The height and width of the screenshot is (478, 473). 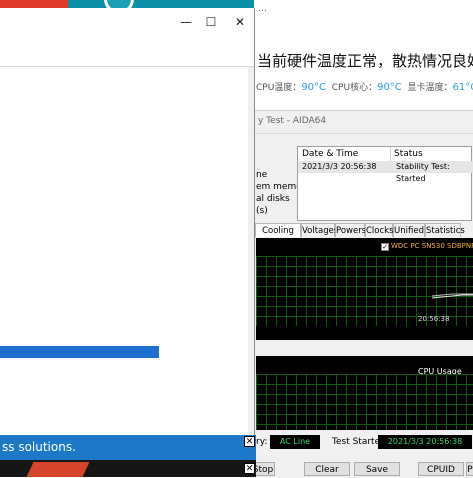 I want to click on clear-button: Clear, so click(x=327, y=469).